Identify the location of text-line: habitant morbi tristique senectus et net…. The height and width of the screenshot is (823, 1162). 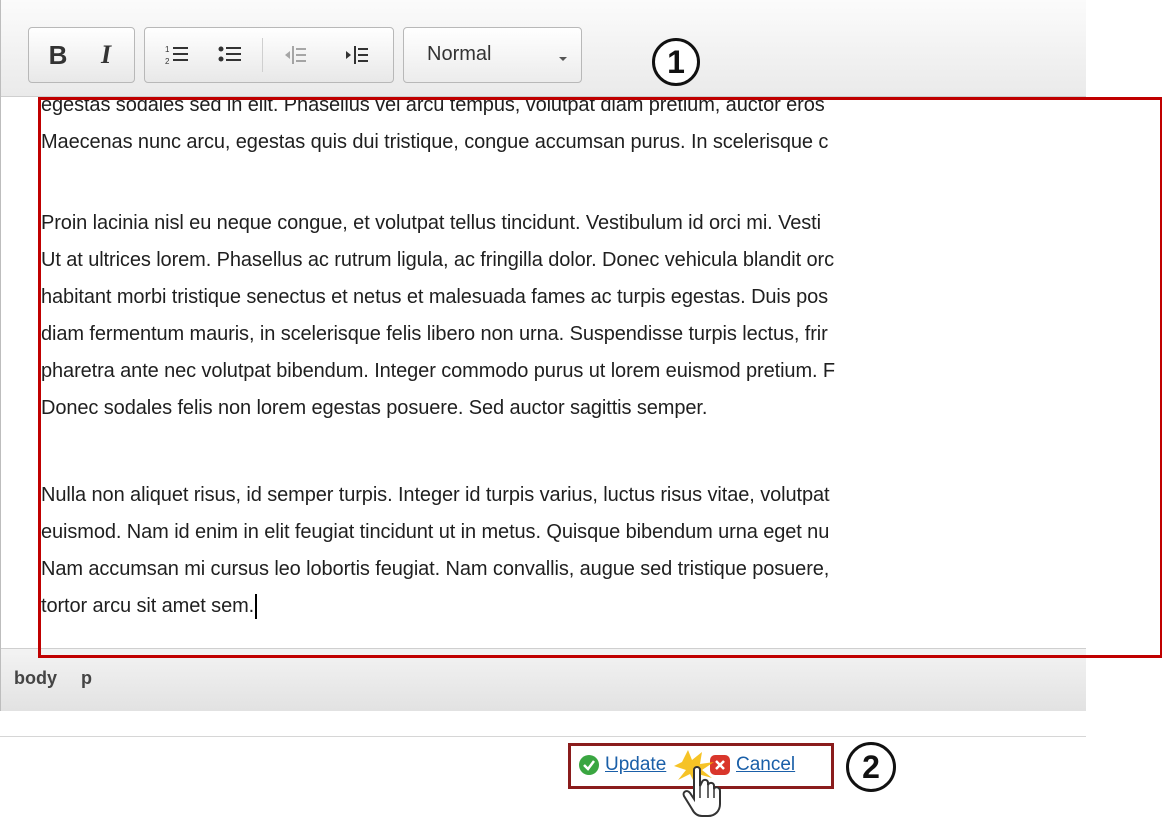
(435, 297).